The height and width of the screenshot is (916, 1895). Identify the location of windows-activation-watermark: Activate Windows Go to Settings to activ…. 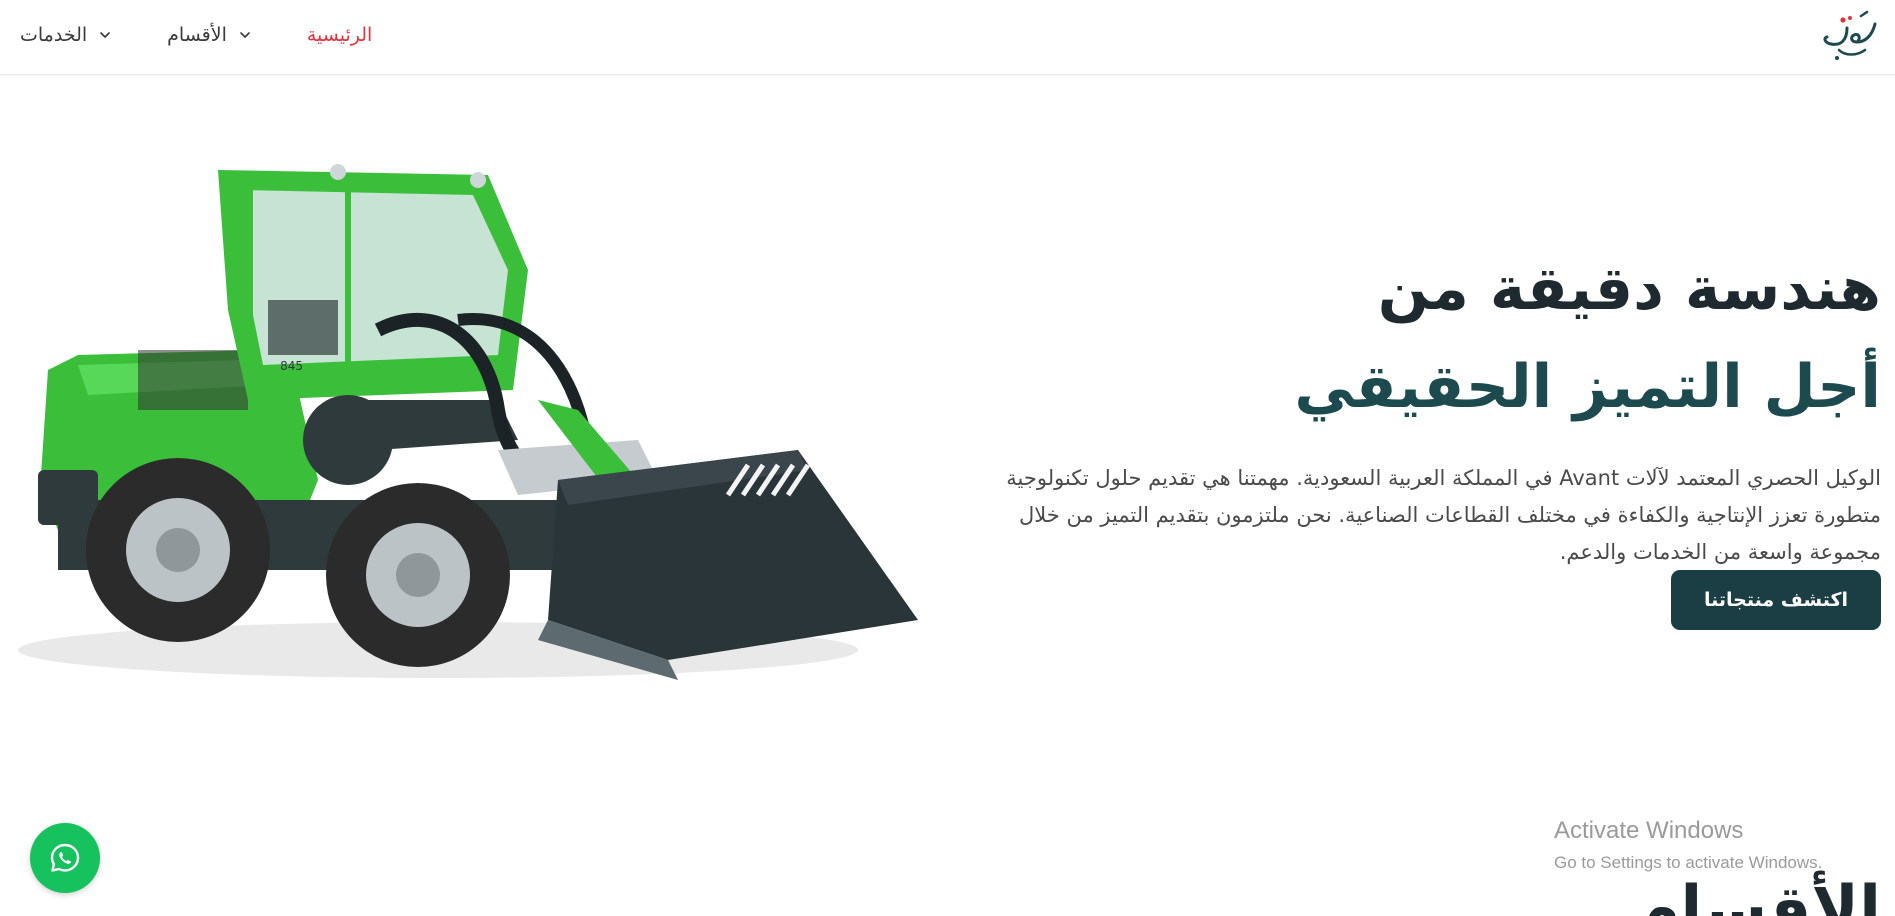
(1688, 846).